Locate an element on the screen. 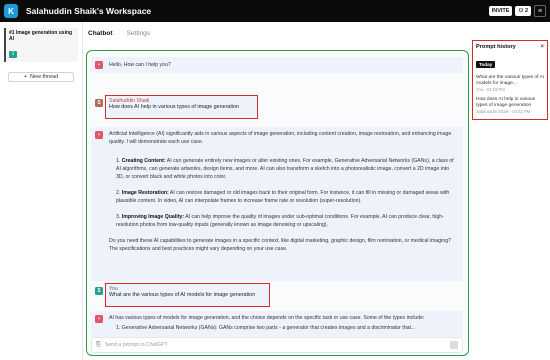  new-thread-label: New thread is located at coordinates (44, 77).